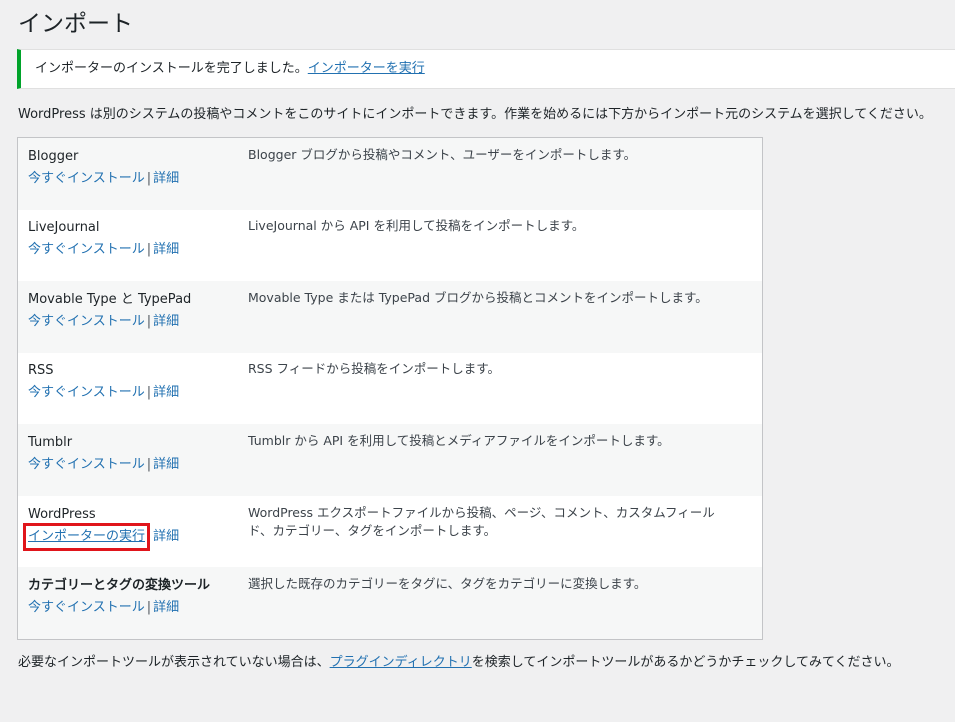 This screenshot has height=722, width=955. What do you see at coordinates (486, 69) in the screenshot?
I see `success-notice: インポーターのインストールを完了しました。インポーターを実行` at bounding box center [486, 69].